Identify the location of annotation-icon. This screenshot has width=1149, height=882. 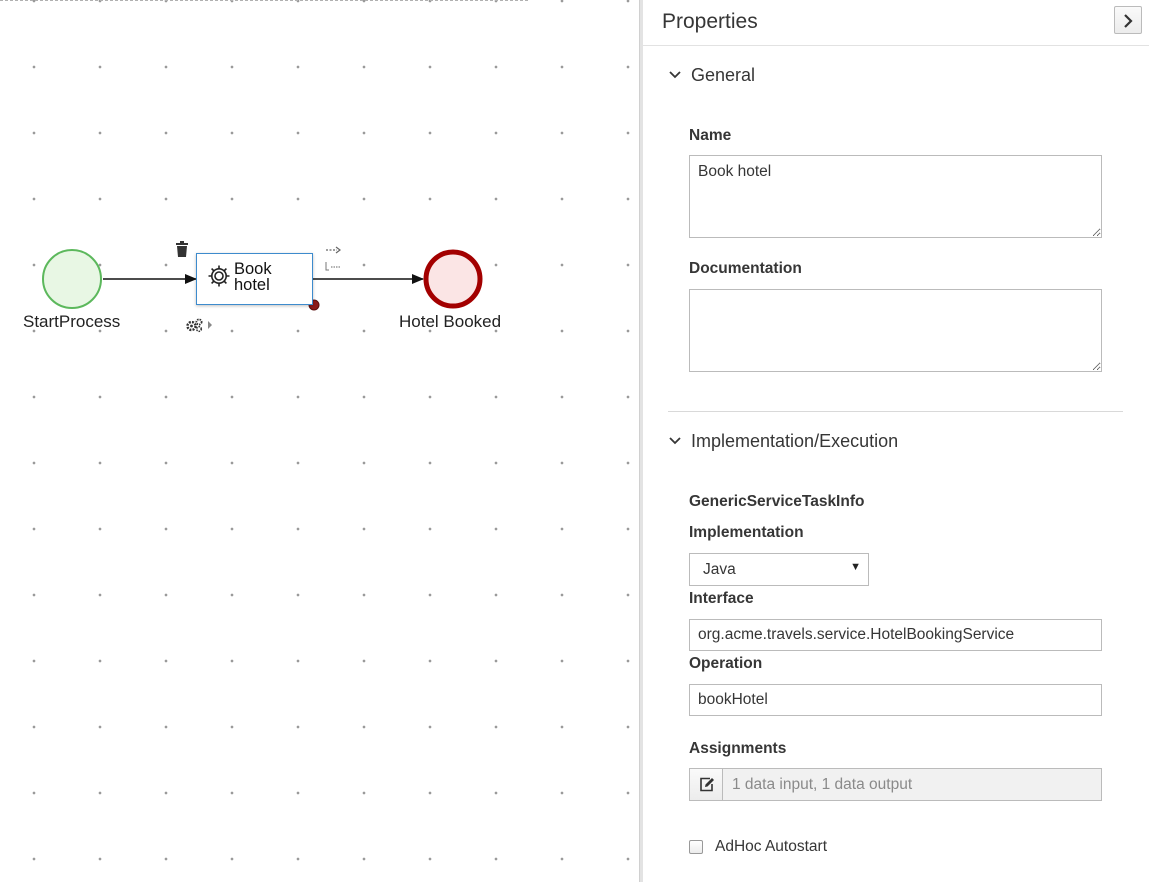
(334, 266).